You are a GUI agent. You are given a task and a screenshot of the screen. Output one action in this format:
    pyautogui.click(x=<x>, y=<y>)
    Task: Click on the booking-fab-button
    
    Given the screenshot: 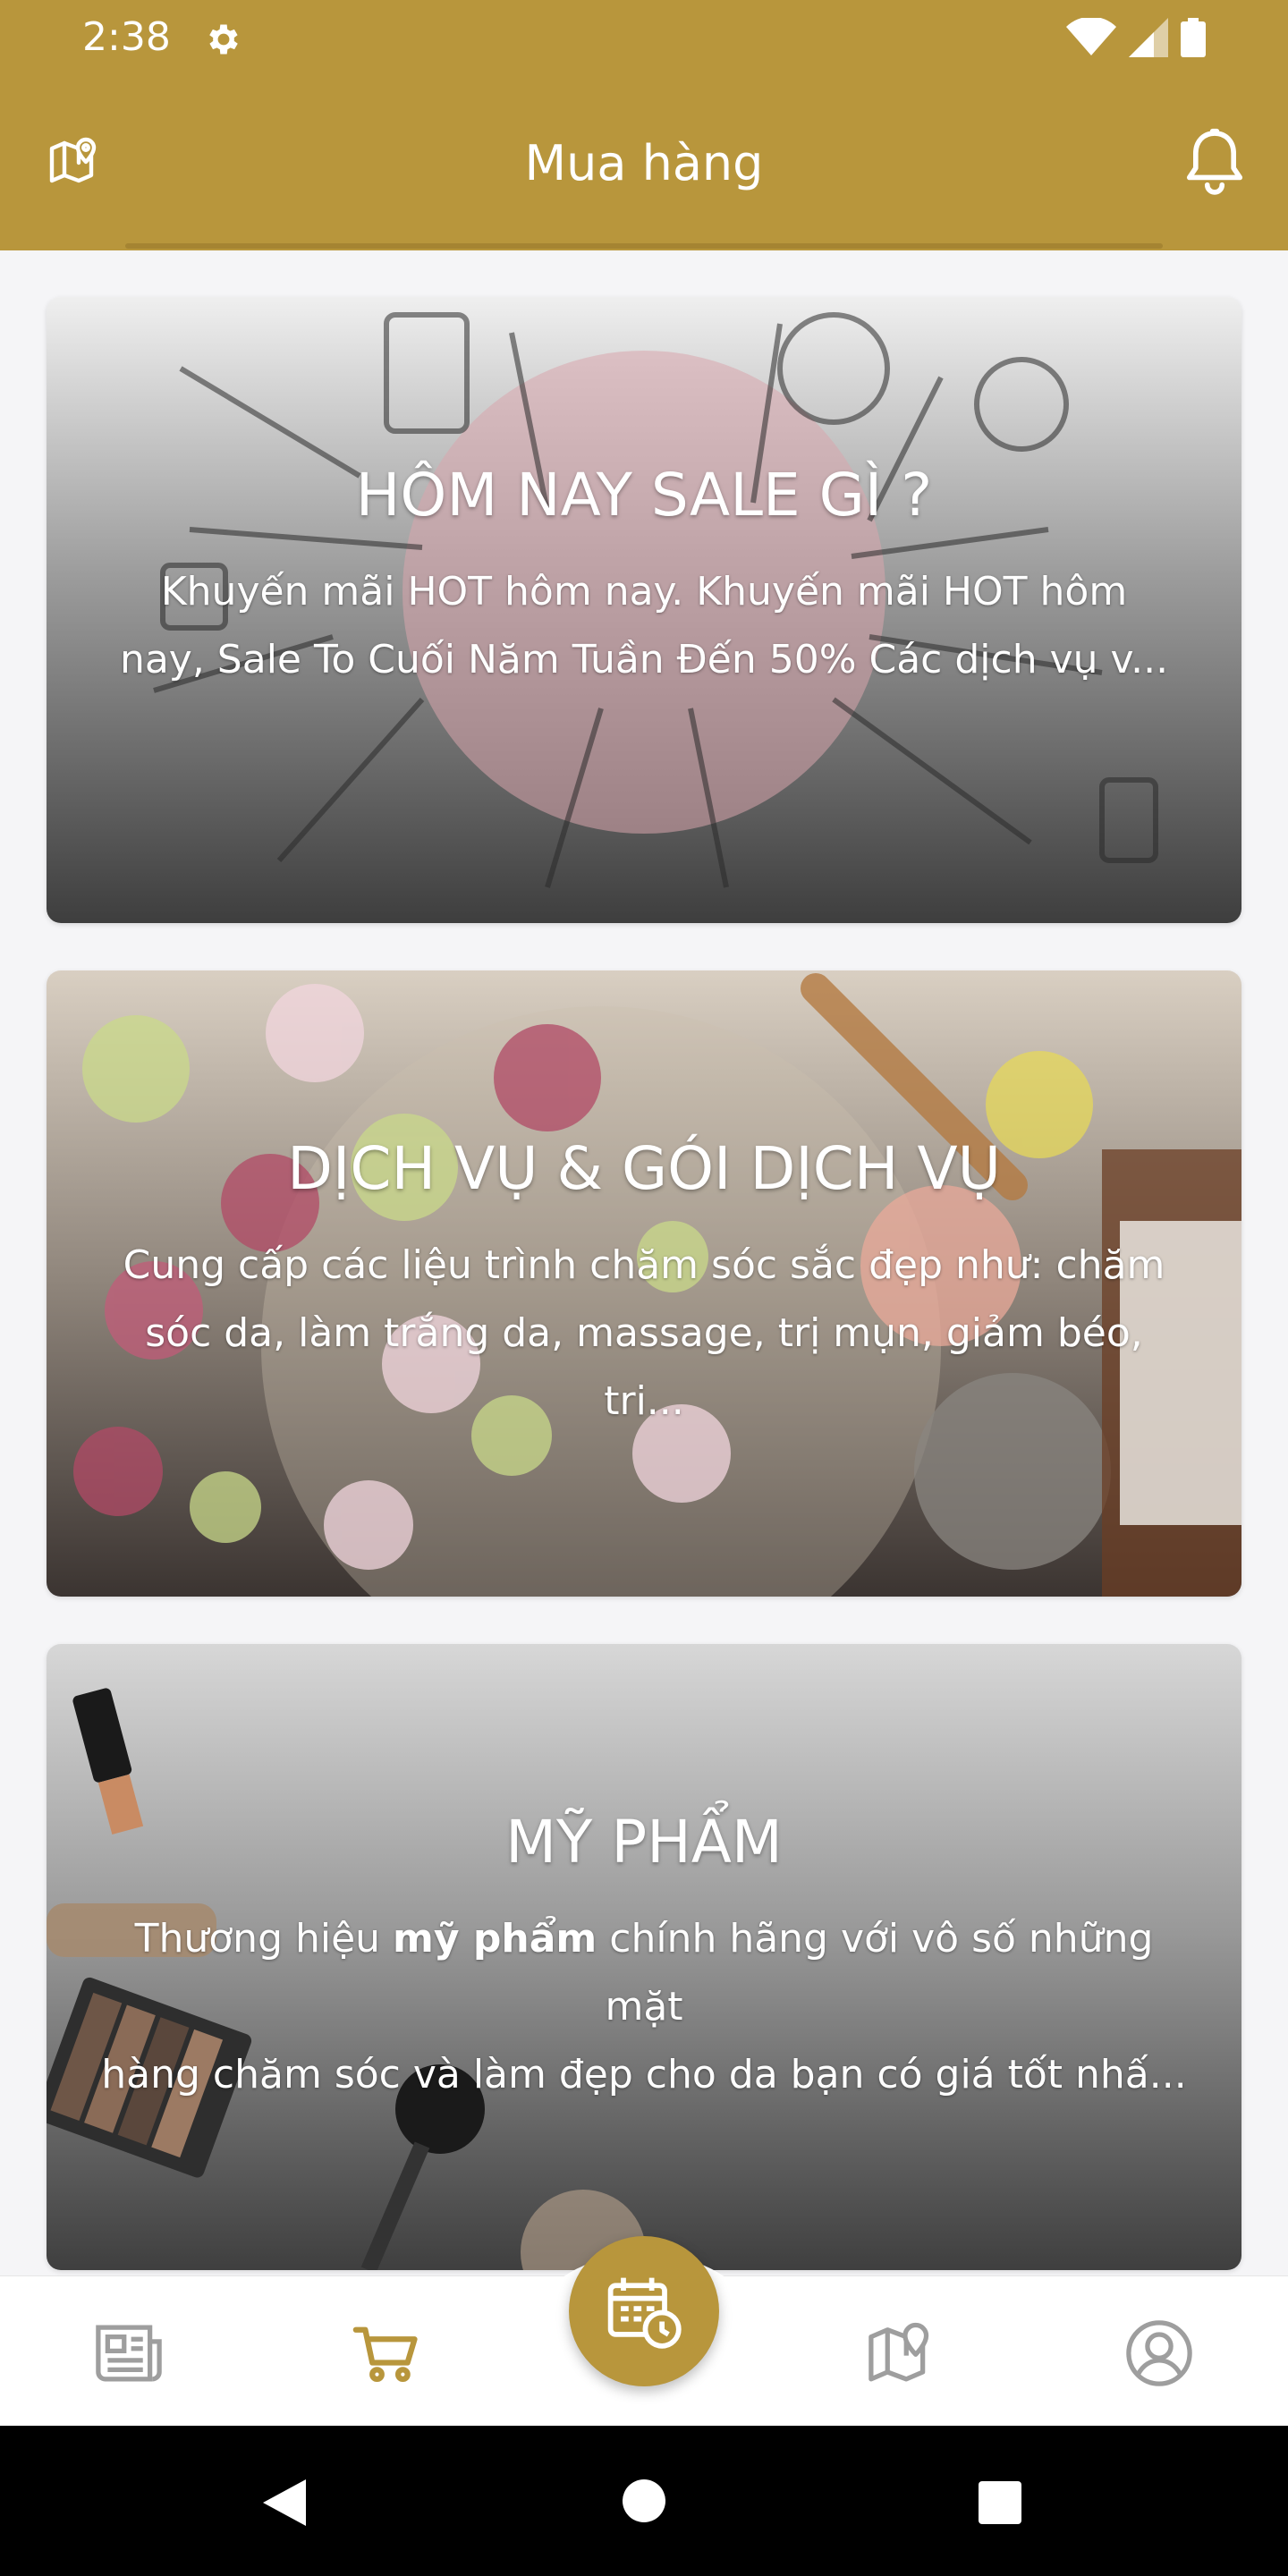 What is the action you would take?
    pyautogui.click(x=644, y=2311)
    